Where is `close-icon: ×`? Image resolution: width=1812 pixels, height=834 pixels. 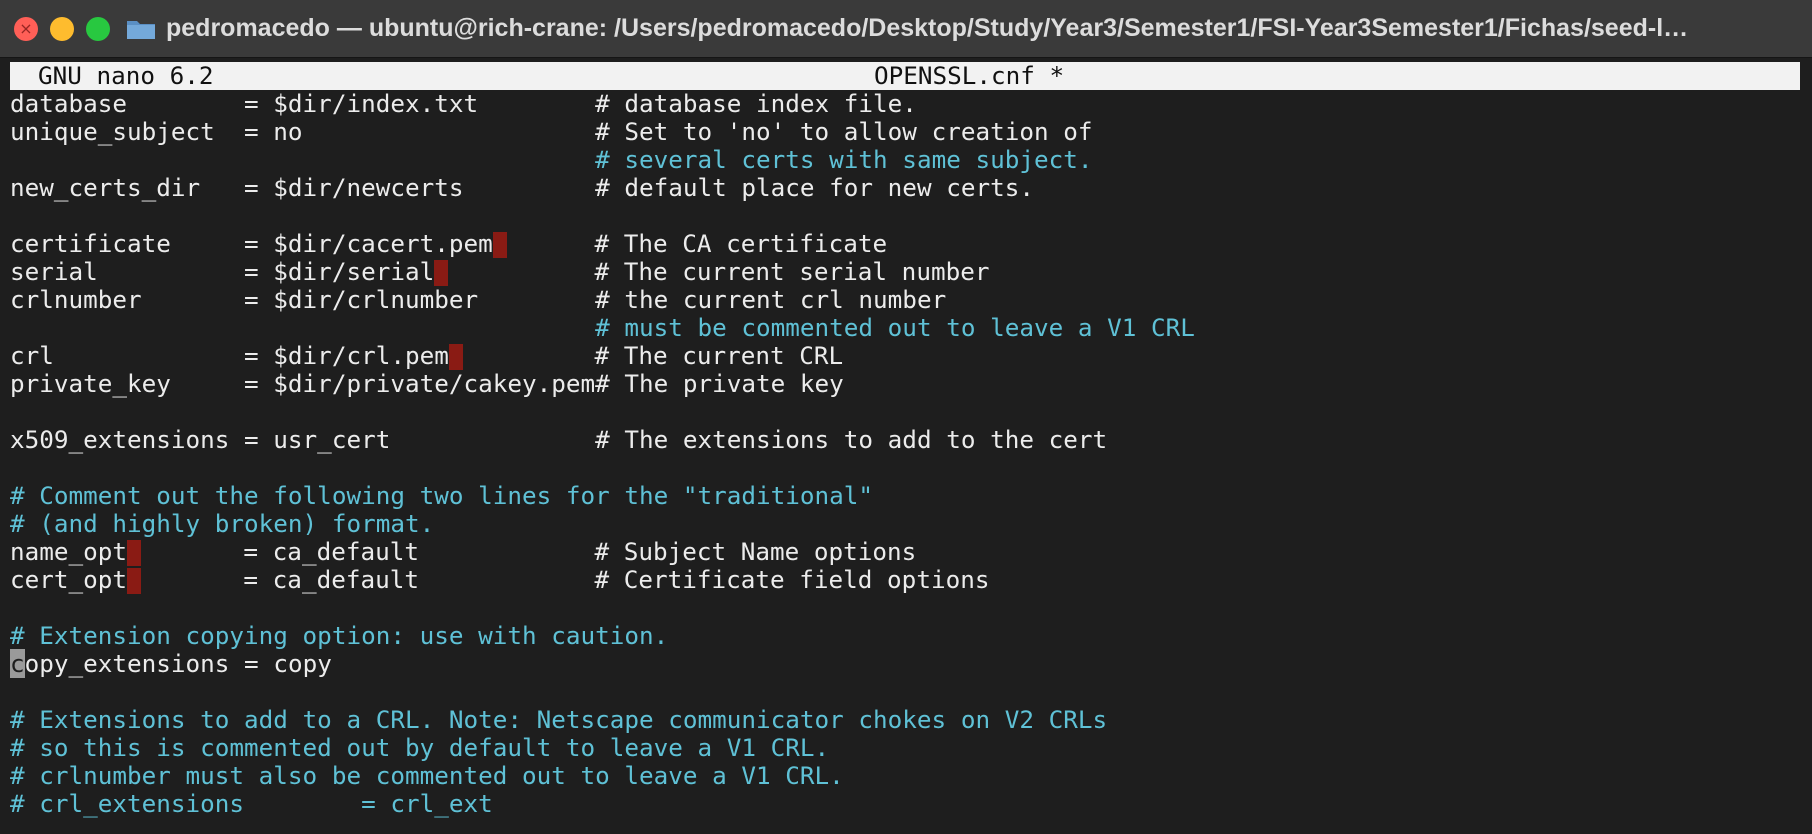 close-icon: × is located at coordinates (26, 28).